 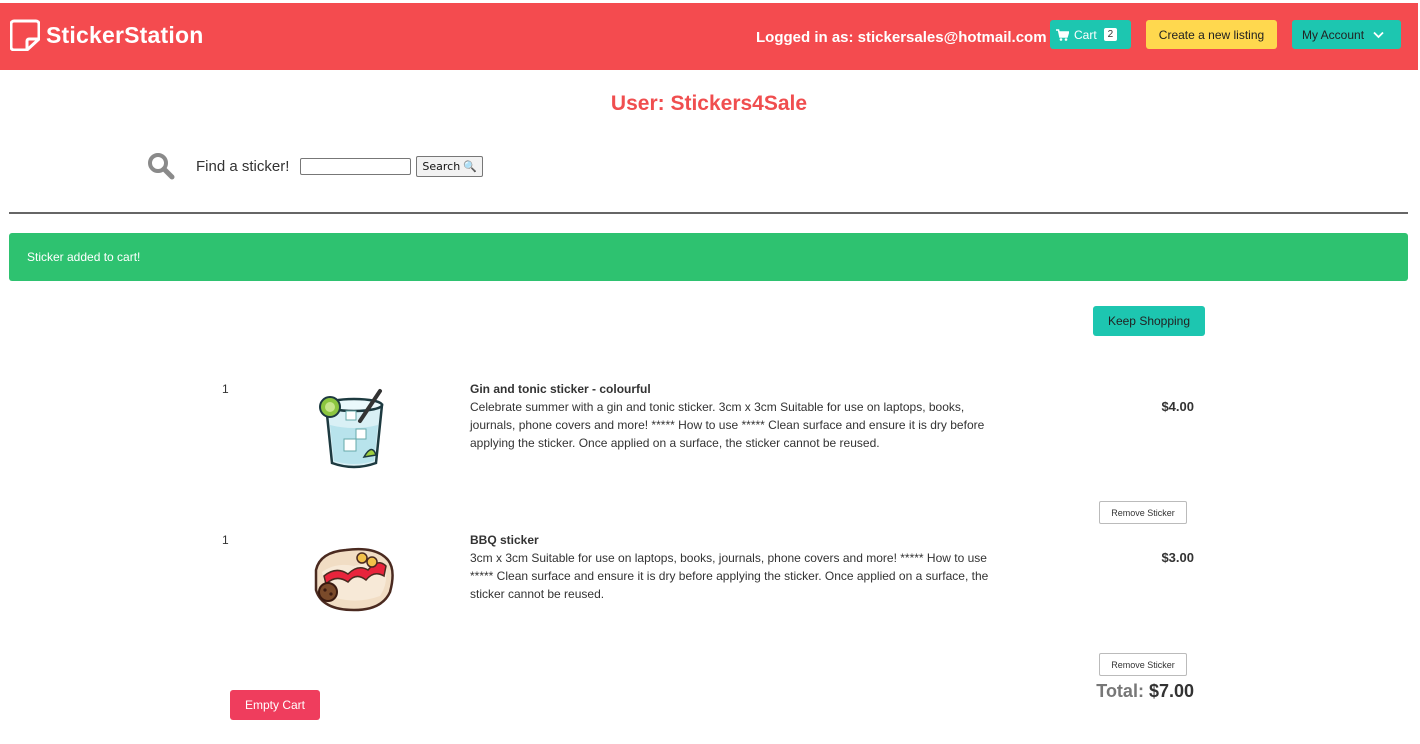 What do you see at coordinates (709, 103) in the screenshot?
I see `page-title: User: Stickers4Sale` at bounding box center [709, 103].